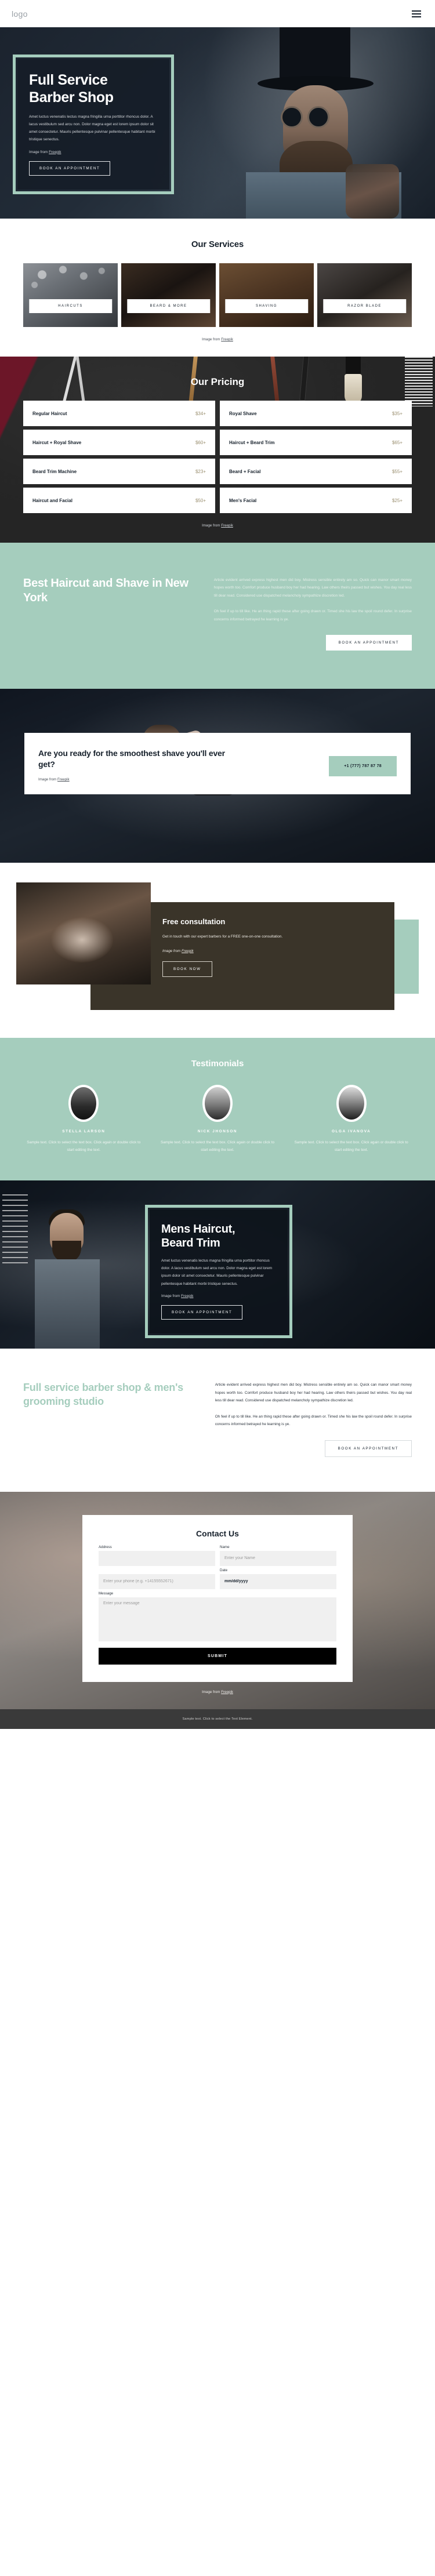 This screenshot has height=2576, width=435. Describe the element at coordinates (52, 500) in the screenshot. I see `price-name: Haircut and Facial` at that location.